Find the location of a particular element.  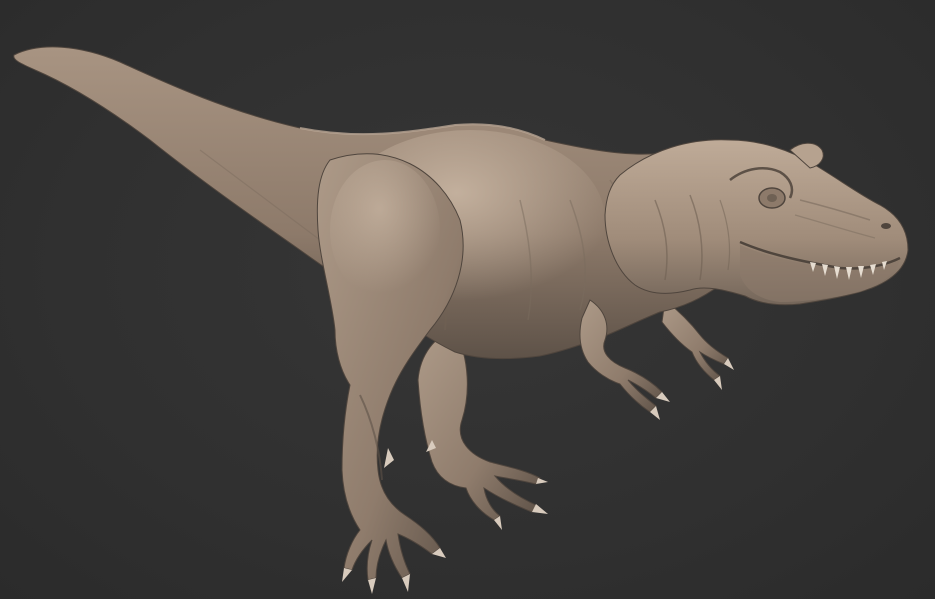

nostril is located at coordinates (886, 226).